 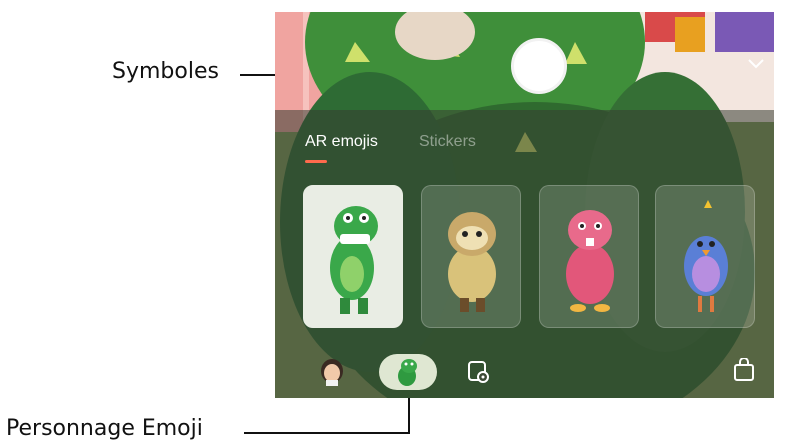 I want to click on callout-personnage-leader-h, so click(x=327, y=433).